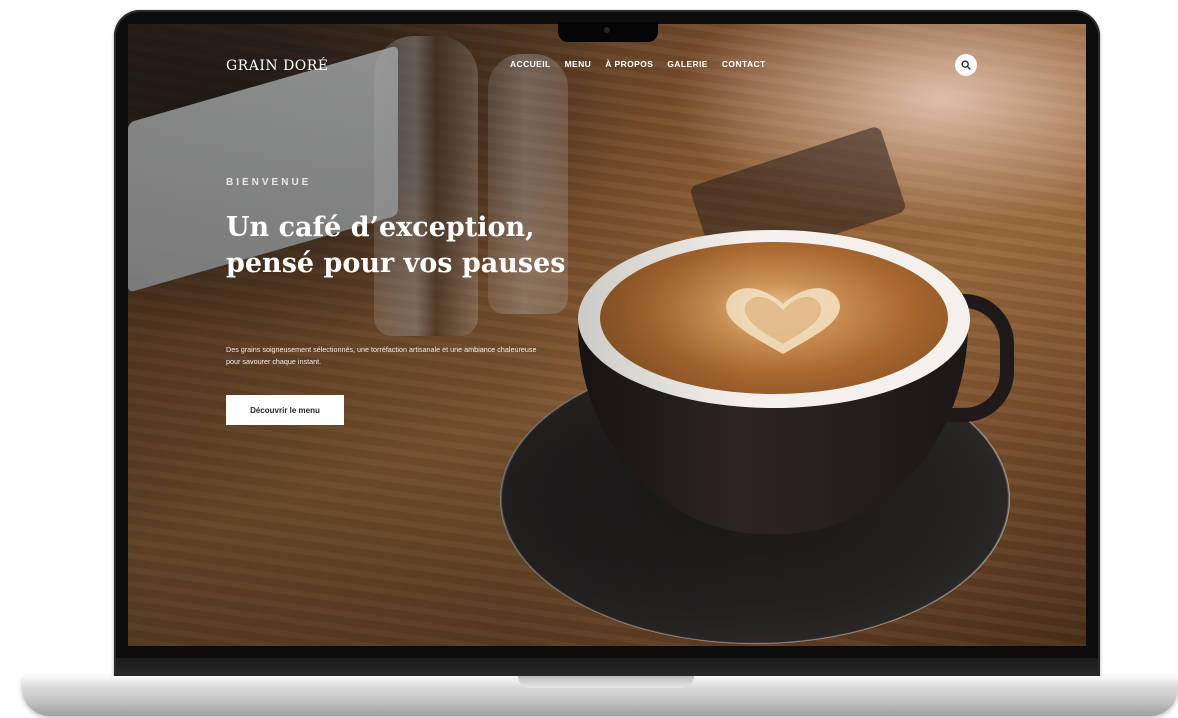  I want to click on laptop-base, so click(600, 696).